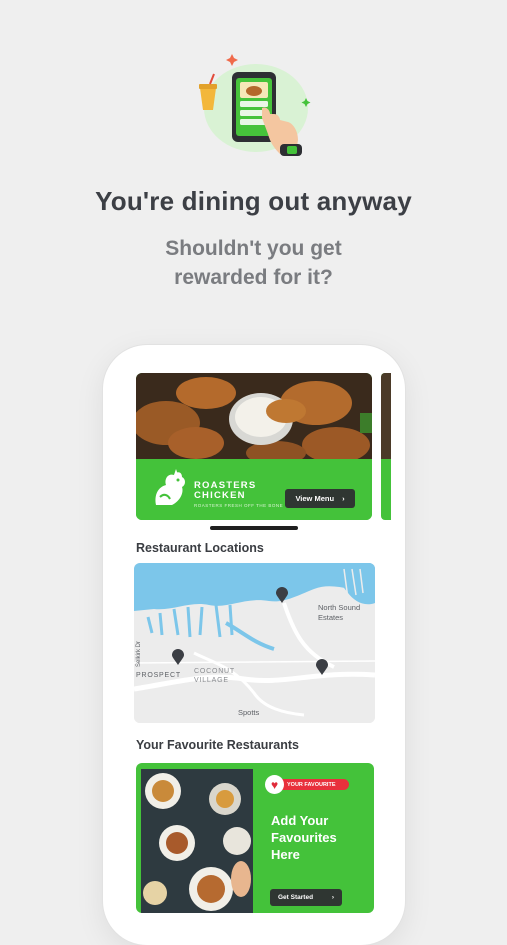  What do you see at coordinates (343, 498) in the screenshot?
I see `chevron-right-icon: ›` at bounding box center [343, 498].